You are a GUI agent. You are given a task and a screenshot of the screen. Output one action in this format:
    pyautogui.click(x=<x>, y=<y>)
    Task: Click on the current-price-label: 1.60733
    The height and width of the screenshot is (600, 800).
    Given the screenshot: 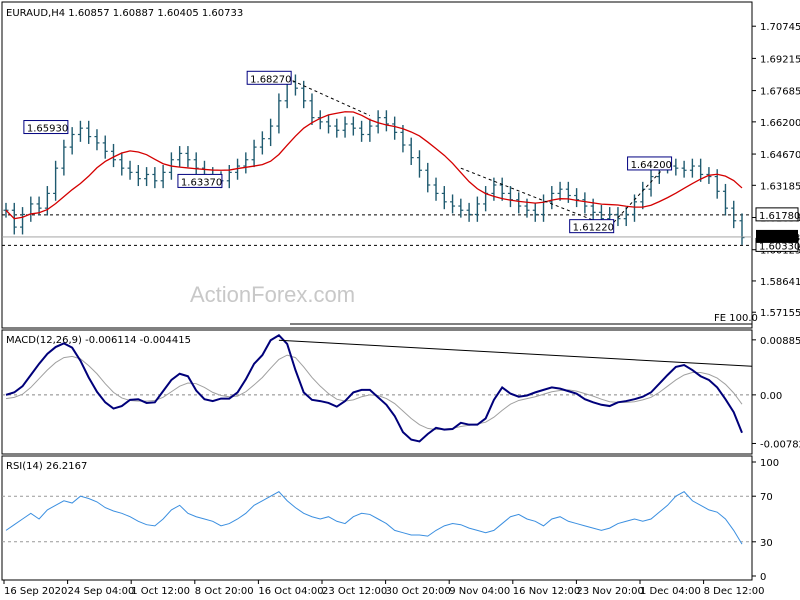 What is the action you would take?
    pyautogui.click(x=779, y=238)
    